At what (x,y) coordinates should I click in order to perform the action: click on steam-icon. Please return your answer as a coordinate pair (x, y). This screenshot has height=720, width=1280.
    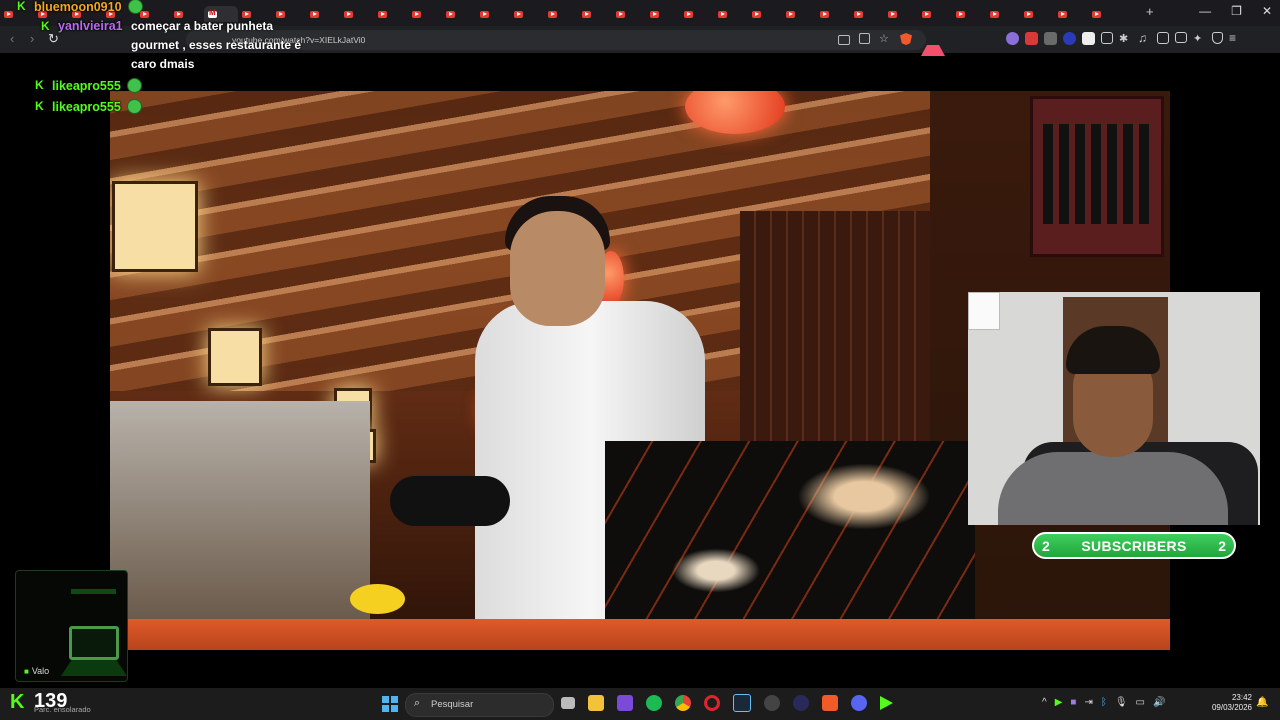
    Looking at the image, I should click on (742, 703).